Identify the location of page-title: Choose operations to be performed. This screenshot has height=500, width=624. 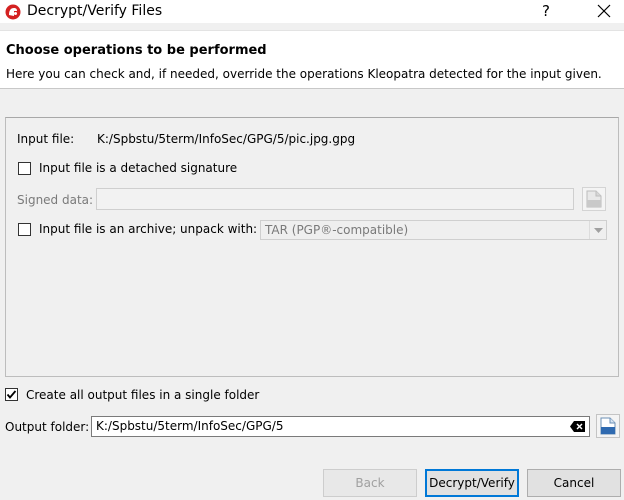
(136, 50).